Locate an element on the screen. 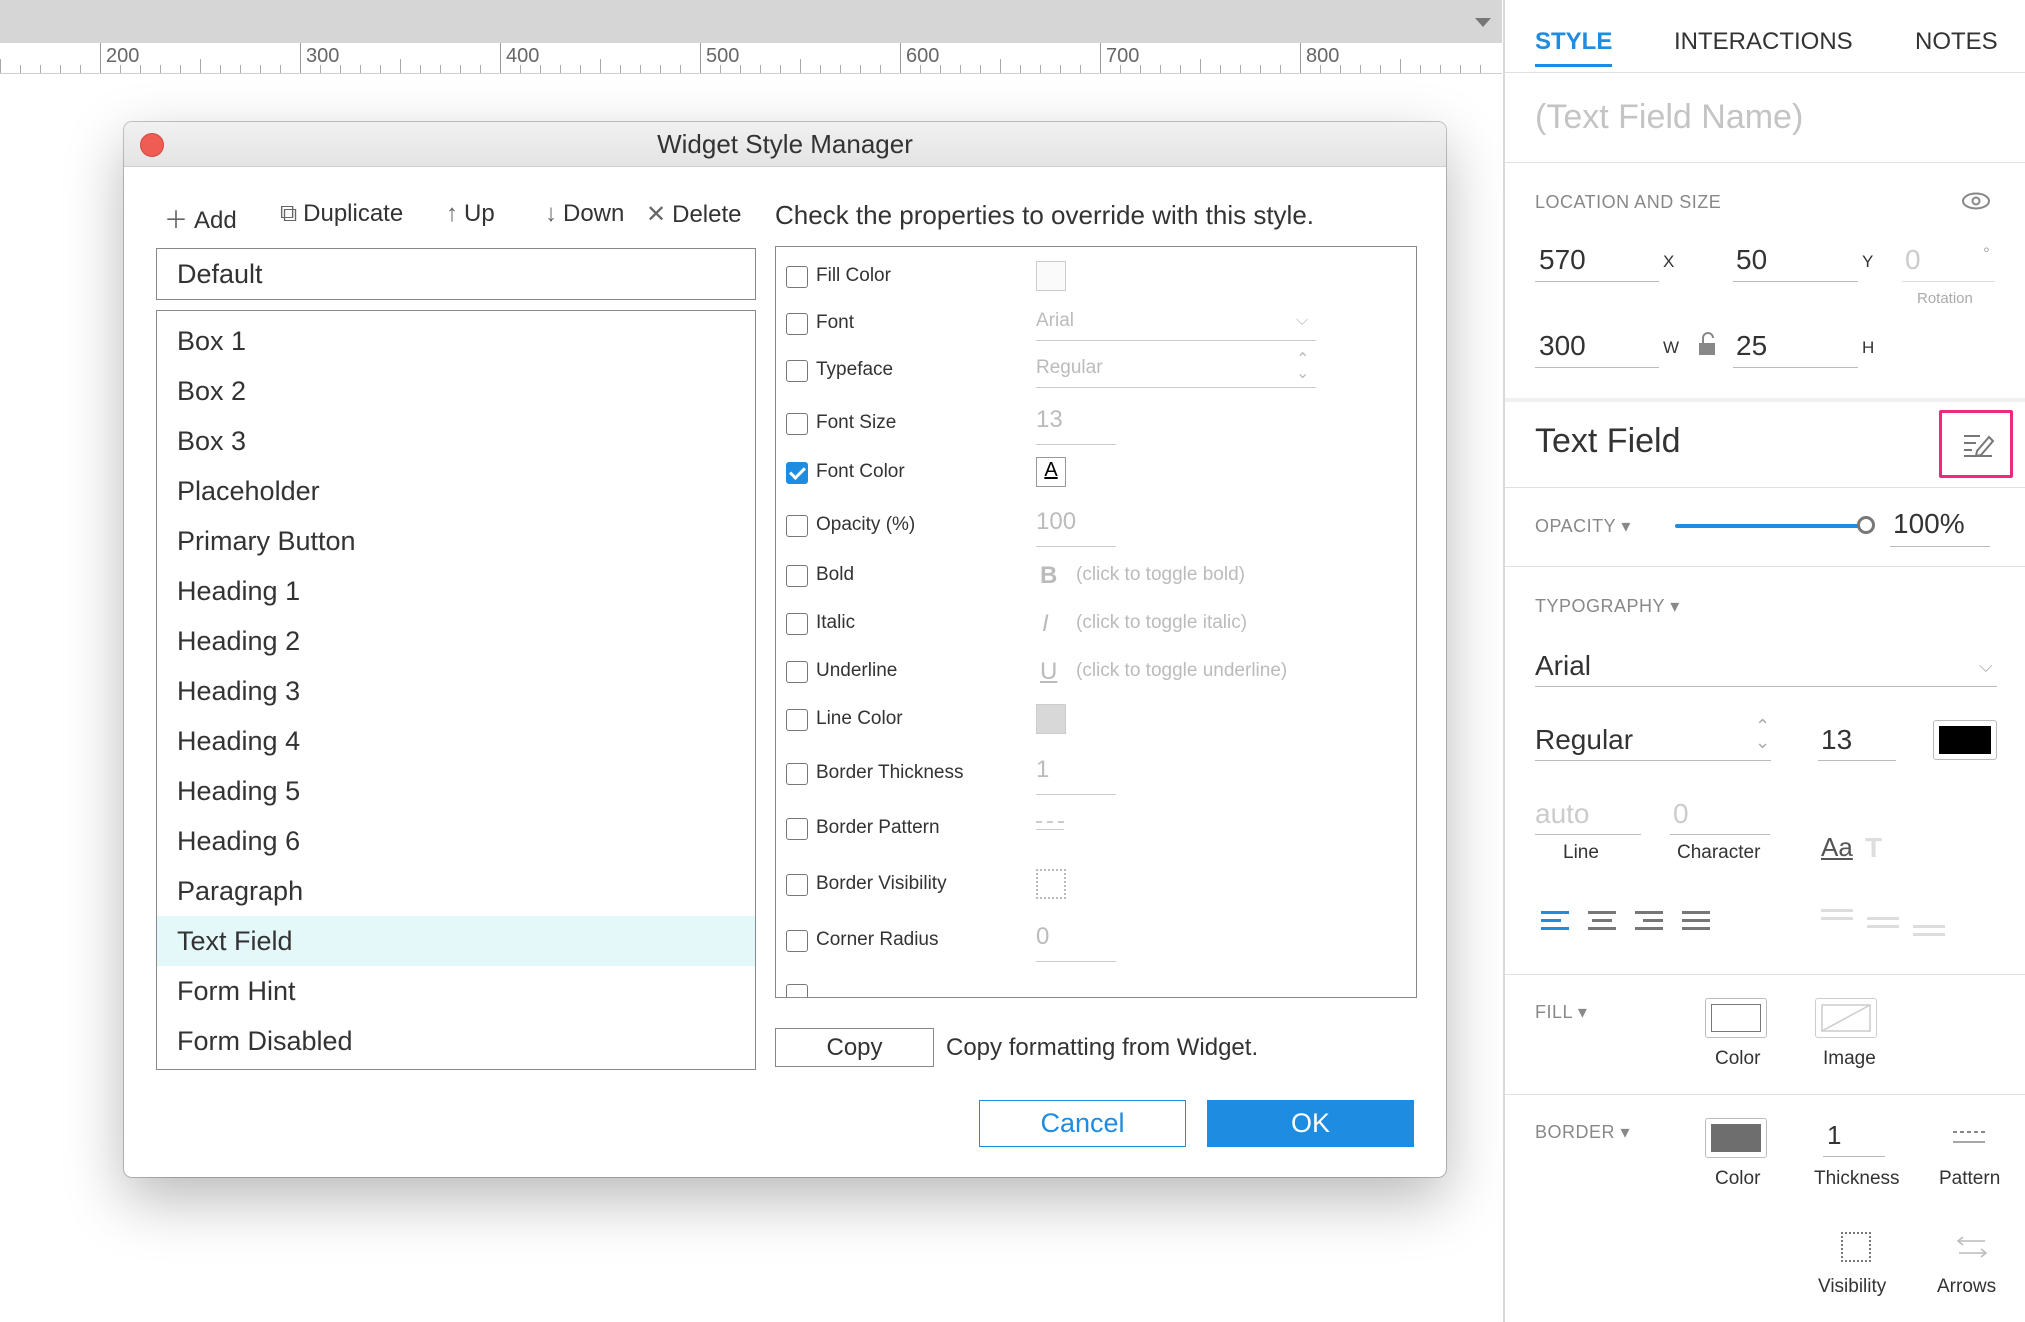 This screenshot has width=2025, height=1322. prop-border-pattern: Border Pattern is located at coordinates (1096, 830).